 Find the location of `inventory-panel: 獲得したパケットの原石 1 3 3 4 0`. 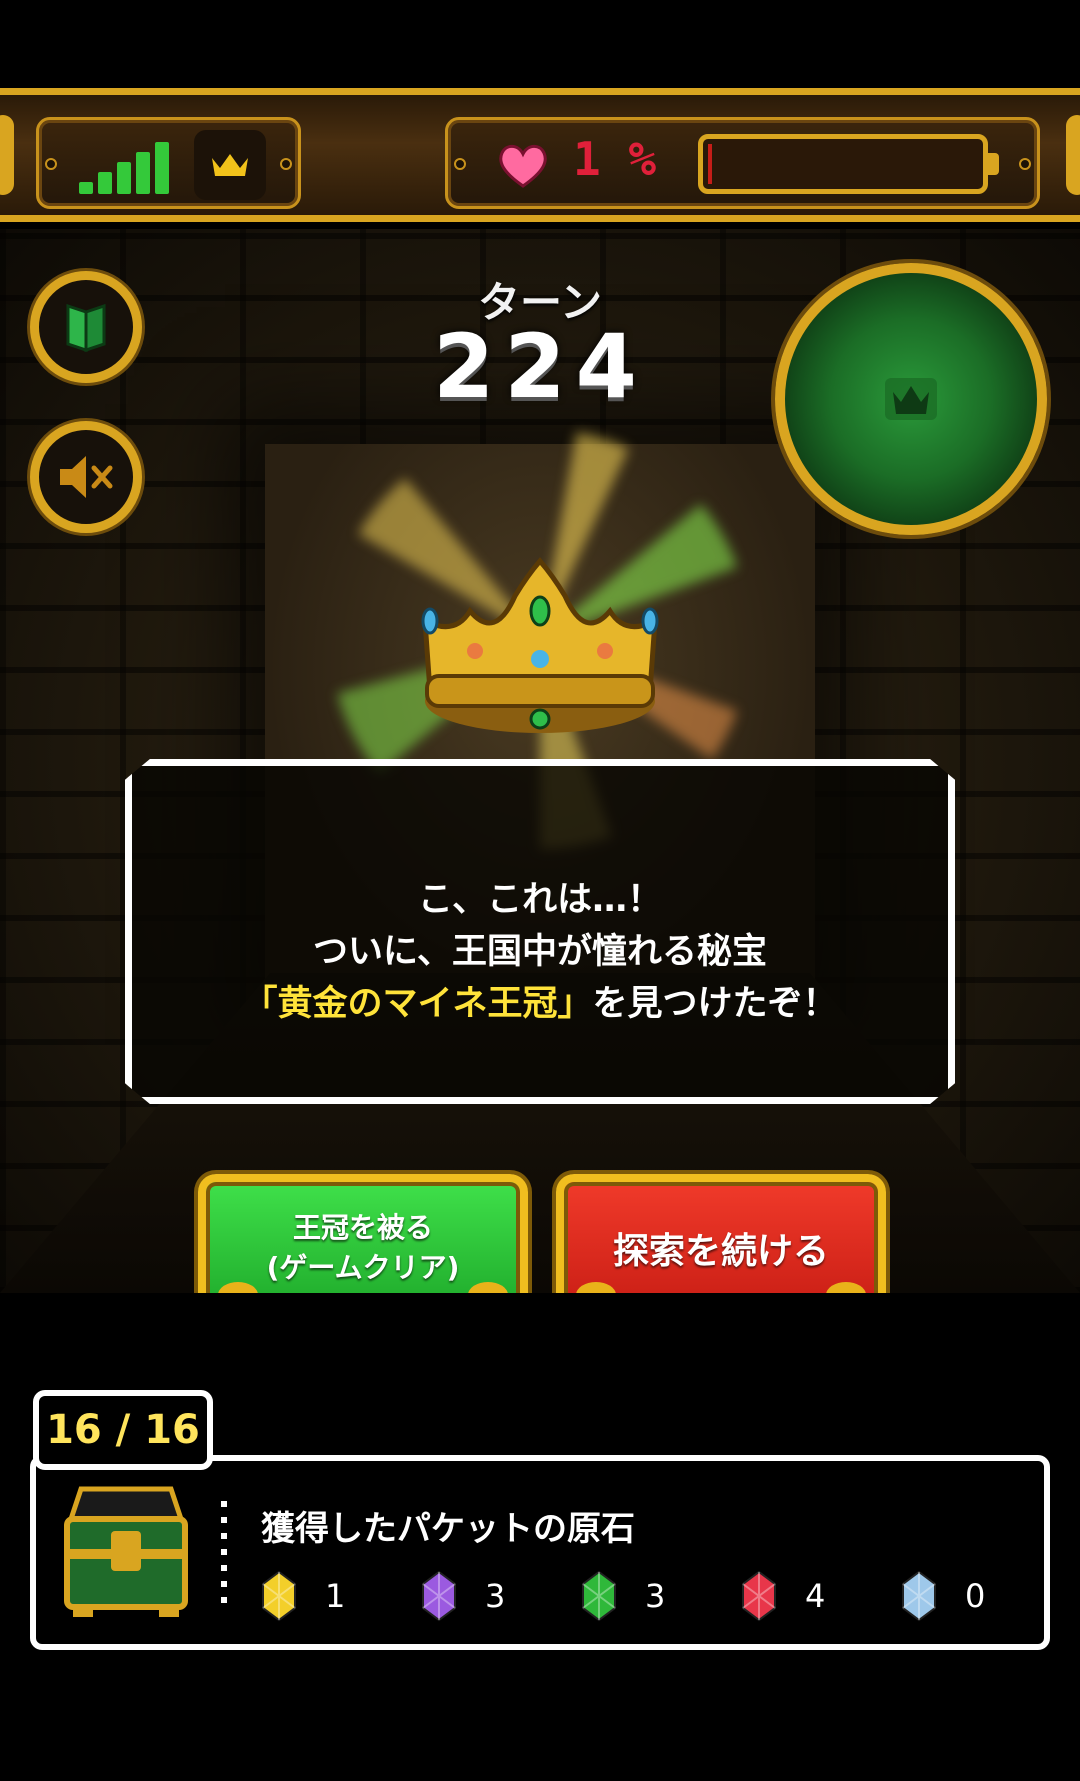

inventory-panel: 獲得したパケットの原石 1 3 3 4 0 is located at coordinates (540, 1552).